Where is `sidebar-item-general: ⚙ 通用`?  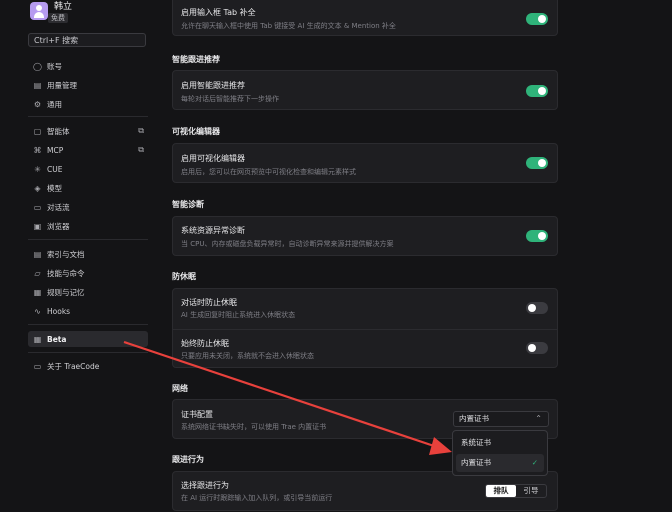
sidebar-item-general: ⚙ 通用 is located at coordinates (88, 104).